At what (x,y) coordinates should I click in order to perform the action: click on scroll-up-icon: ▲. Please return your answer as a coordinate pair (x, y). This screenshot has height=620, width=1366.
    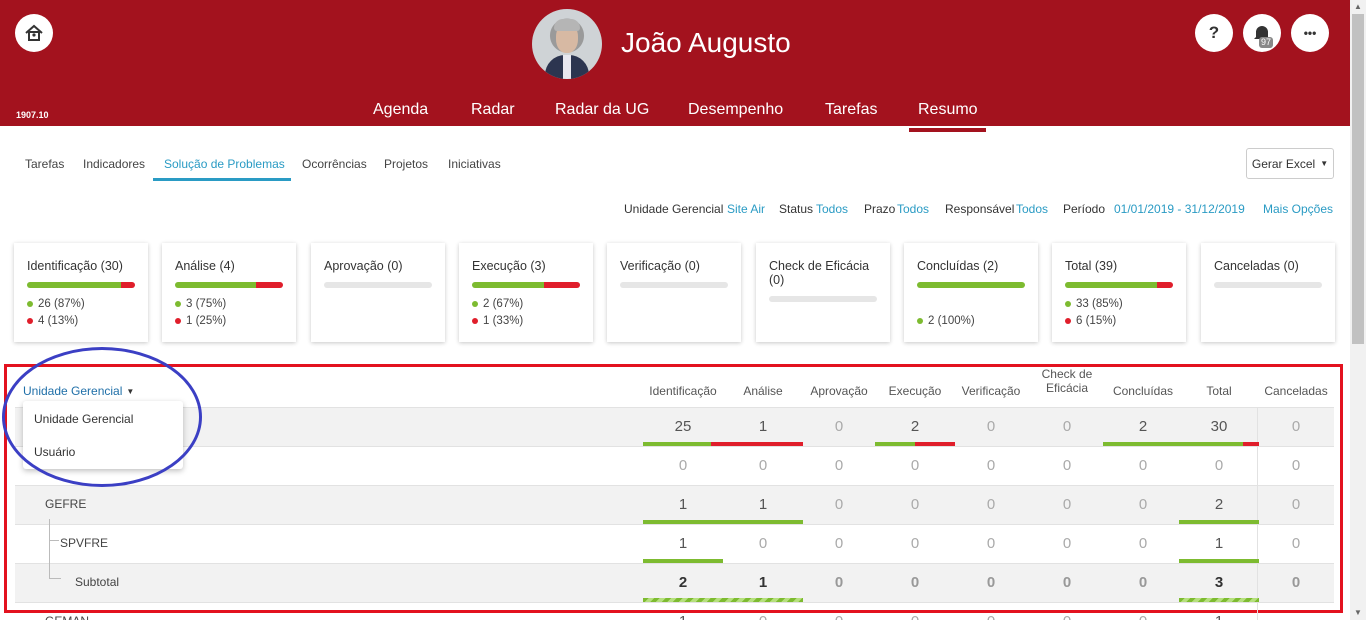
    Looking at the image, I should click on (1358, 7).